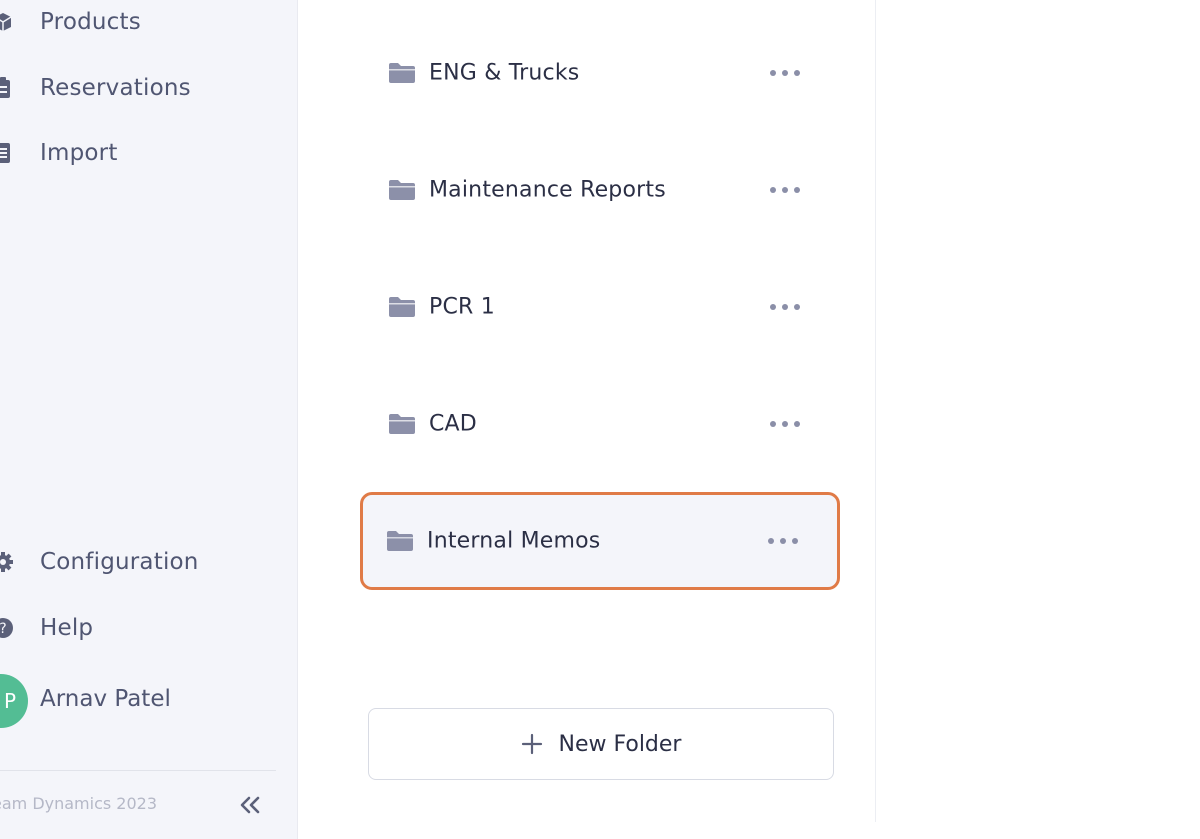 This screenshot has width=1200, height=839. I want to click on help-icon: ?, so click(7, 628).